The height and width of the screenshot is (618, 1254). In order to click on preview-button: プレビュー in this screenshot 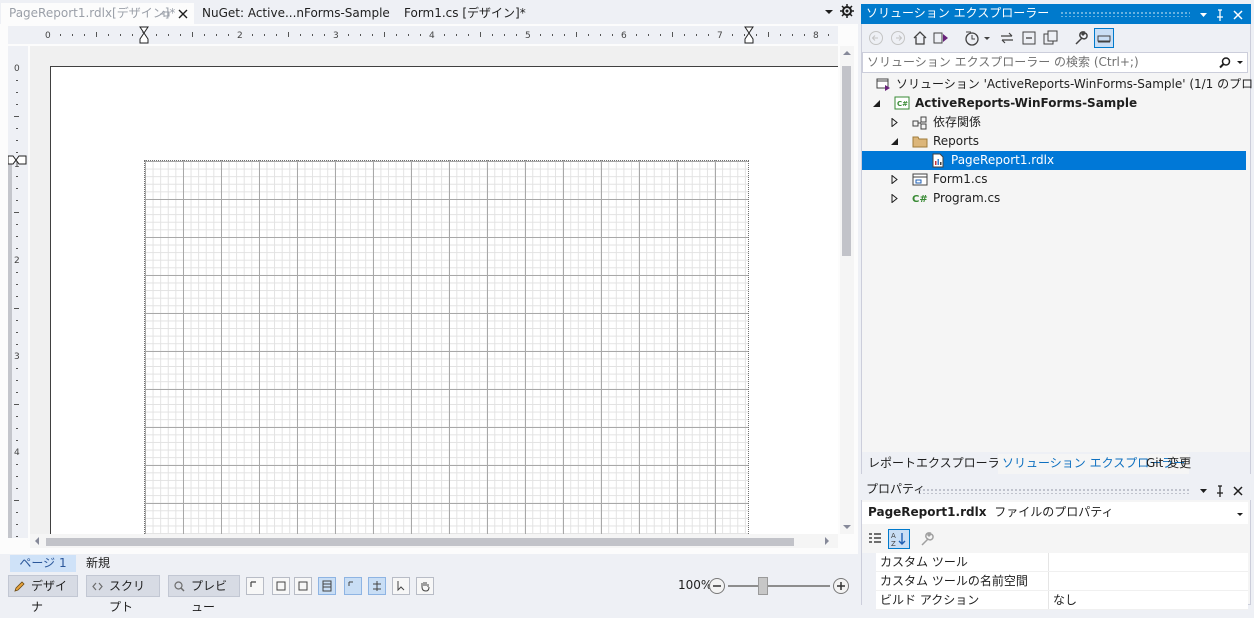, I will do `click(204, 594)`.